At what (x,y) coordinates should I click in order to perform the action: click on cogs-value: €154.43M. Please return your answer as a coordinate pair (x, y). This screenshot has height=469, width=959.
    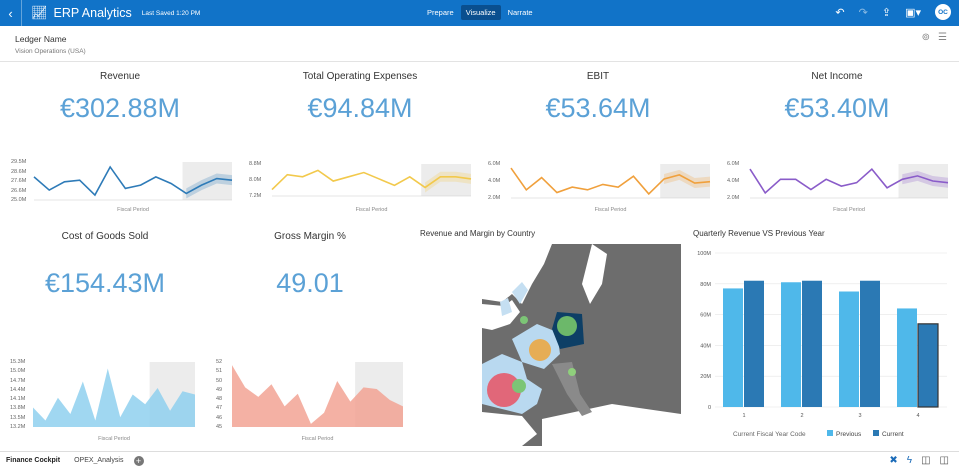
    Looking at the image, I should click on (105, 283).